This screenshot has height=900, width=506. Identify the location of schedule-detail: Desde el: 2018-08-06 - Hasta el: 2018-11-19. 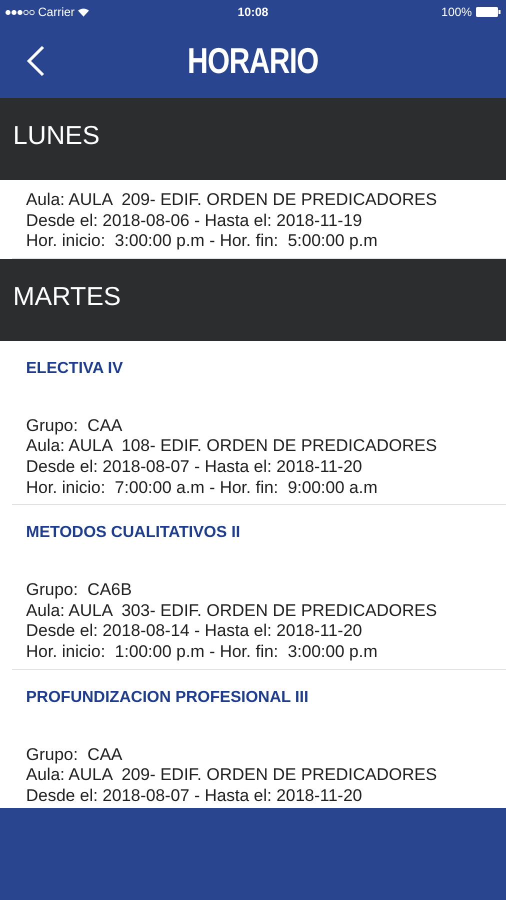
(195, 221).